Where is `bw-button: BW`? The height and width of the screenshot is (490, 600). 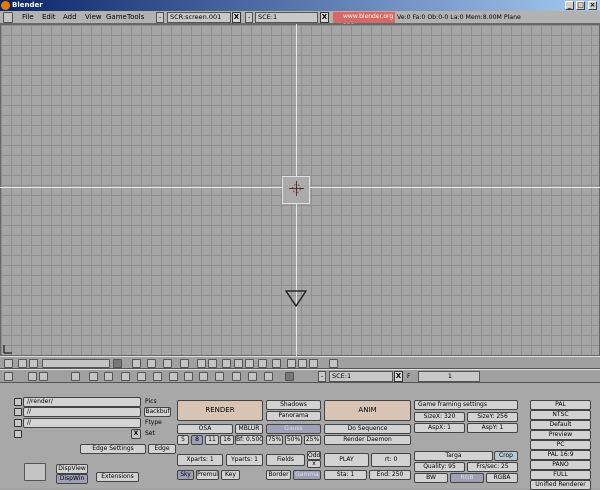
bw-button: BW is located at coordinates (431, 478).